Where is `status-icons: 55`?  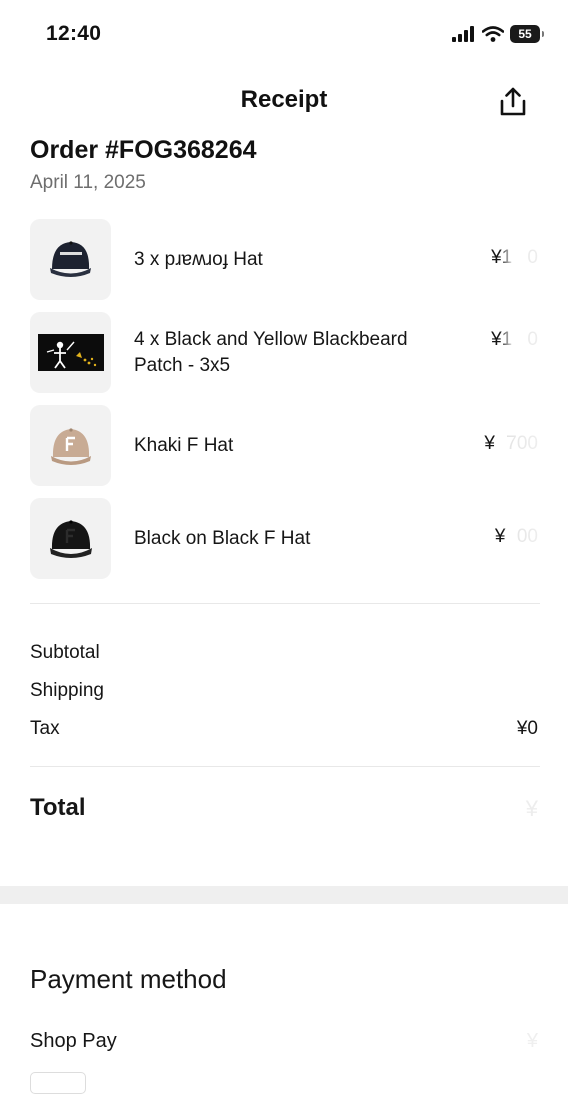 status-icons: 55 is located at coordinates (498, 34).